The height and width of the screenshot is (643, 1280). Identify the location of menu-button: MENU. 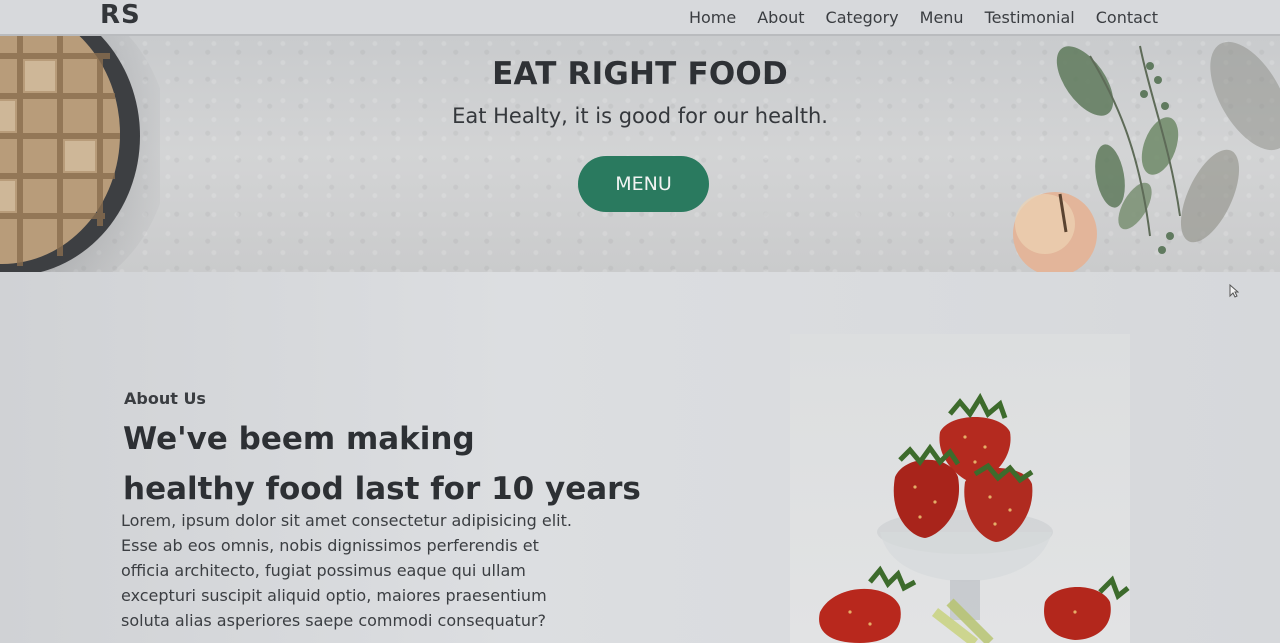
(643, 184).